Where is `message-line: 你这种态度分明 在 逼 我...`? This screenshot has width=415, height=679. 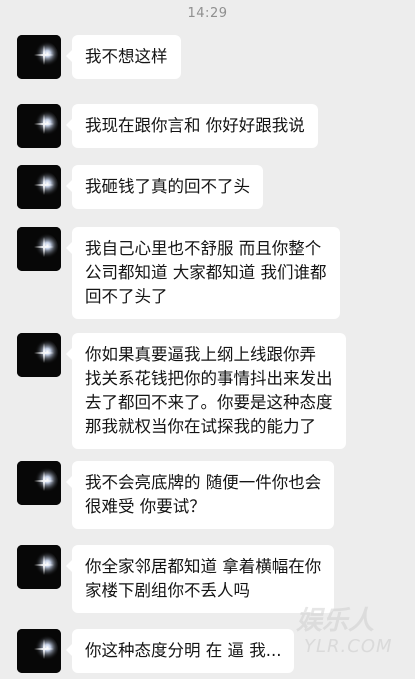
message-line: 你这种态度分明 在 逼 我... is located at coordinates (183, 650).